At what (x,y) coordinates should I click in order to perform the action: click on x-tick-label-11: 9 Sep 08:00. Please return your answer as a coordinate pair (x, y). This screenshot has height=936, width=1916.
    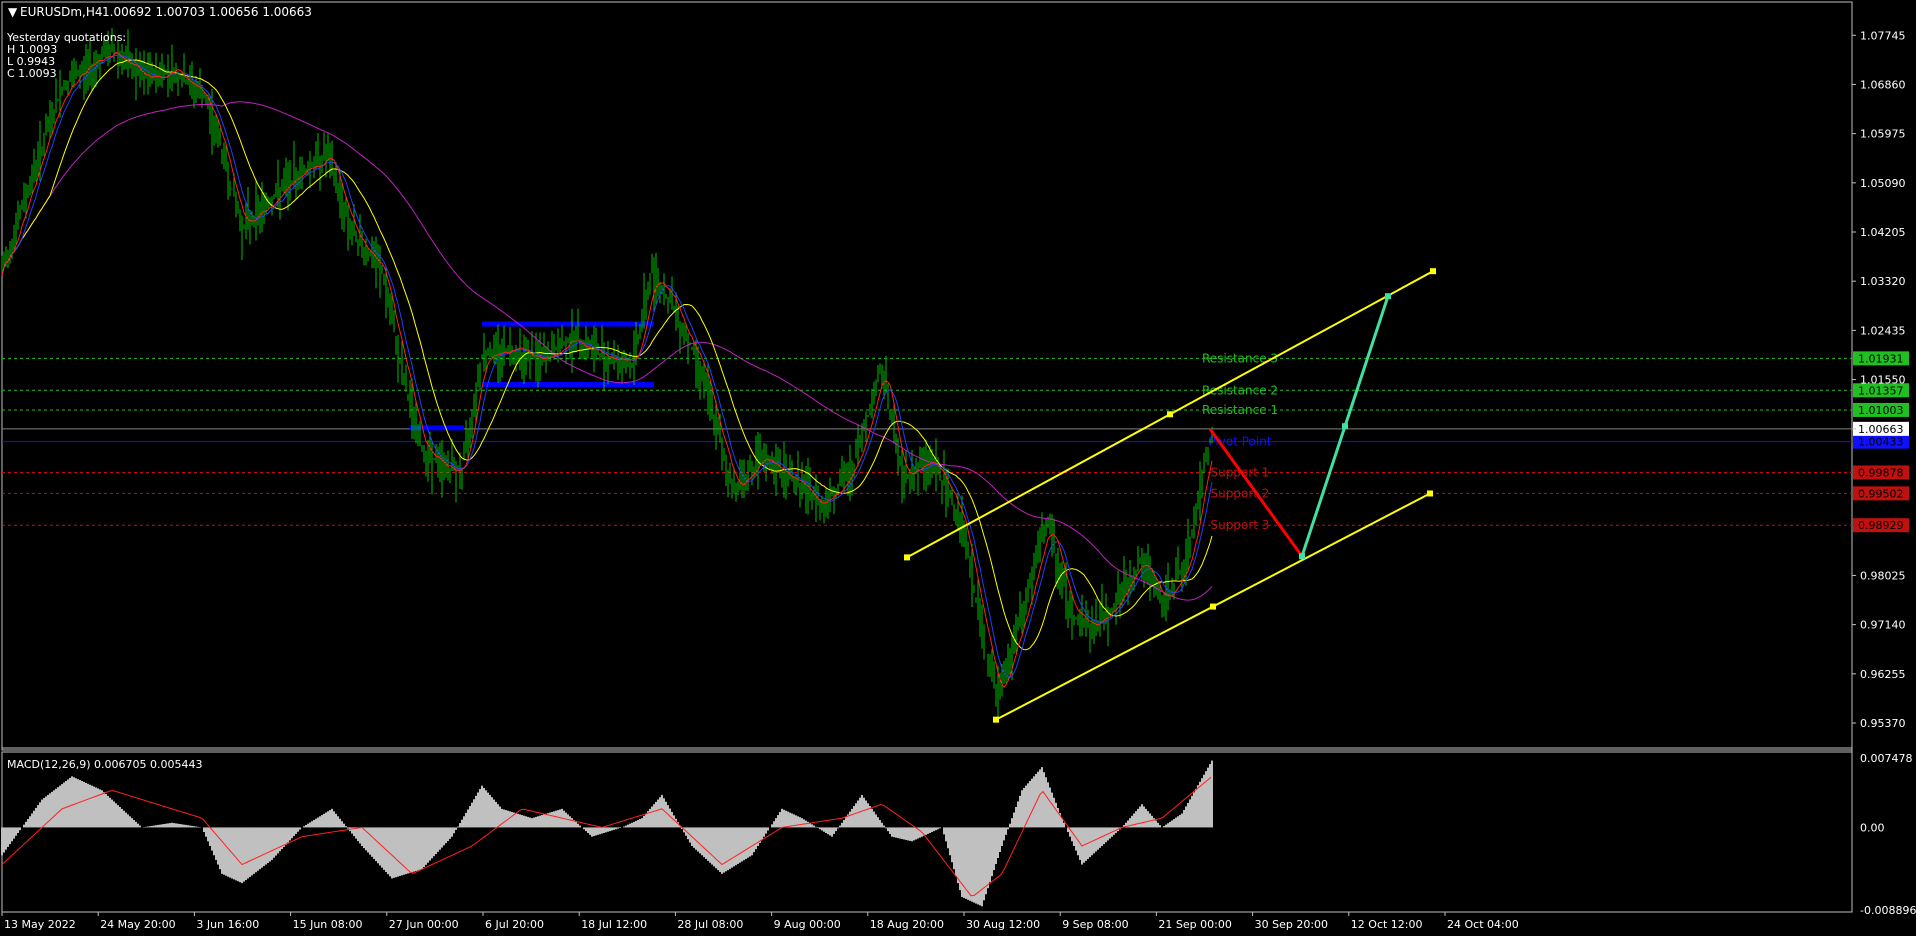
    Looking at the image, I should click on (1095, 924).